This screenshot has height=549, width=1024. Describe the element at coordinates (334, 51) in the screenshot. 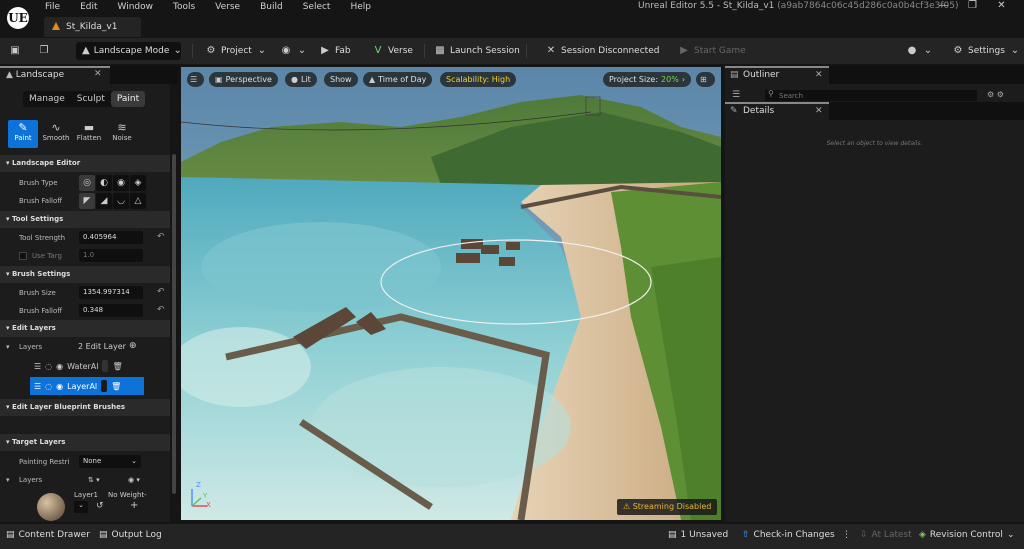

I see `fab-button: ▶ Fab` at that location.